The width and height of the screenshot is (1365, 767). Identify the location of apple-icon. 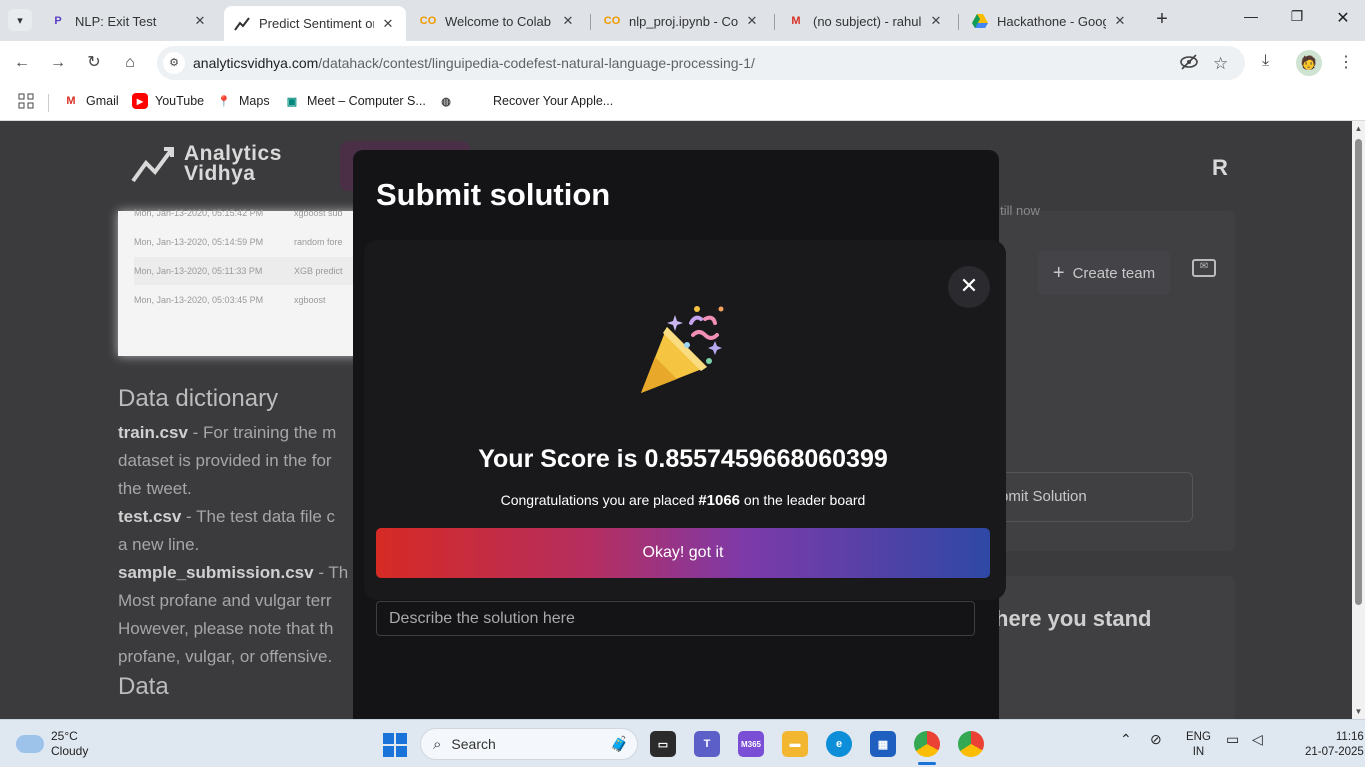
(478, 101).